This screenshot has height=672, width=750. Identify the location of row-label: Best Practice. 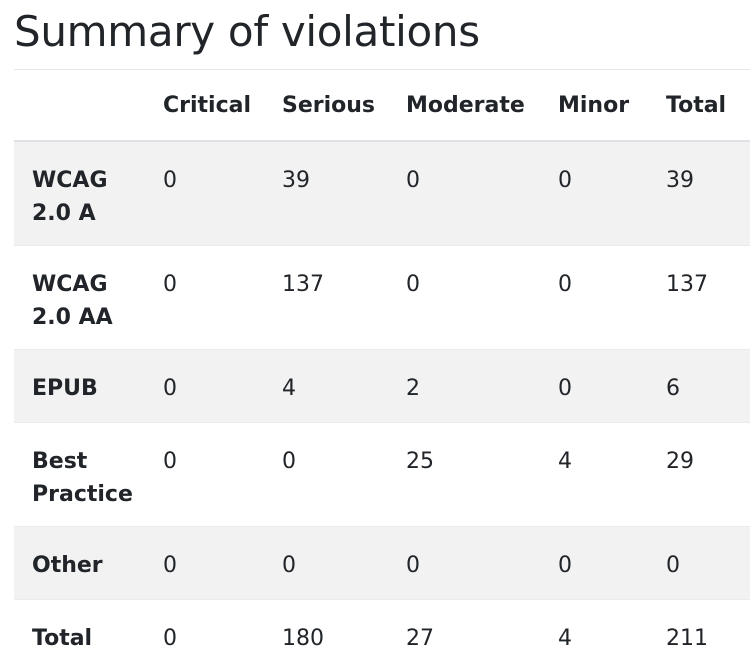
(79, 475).